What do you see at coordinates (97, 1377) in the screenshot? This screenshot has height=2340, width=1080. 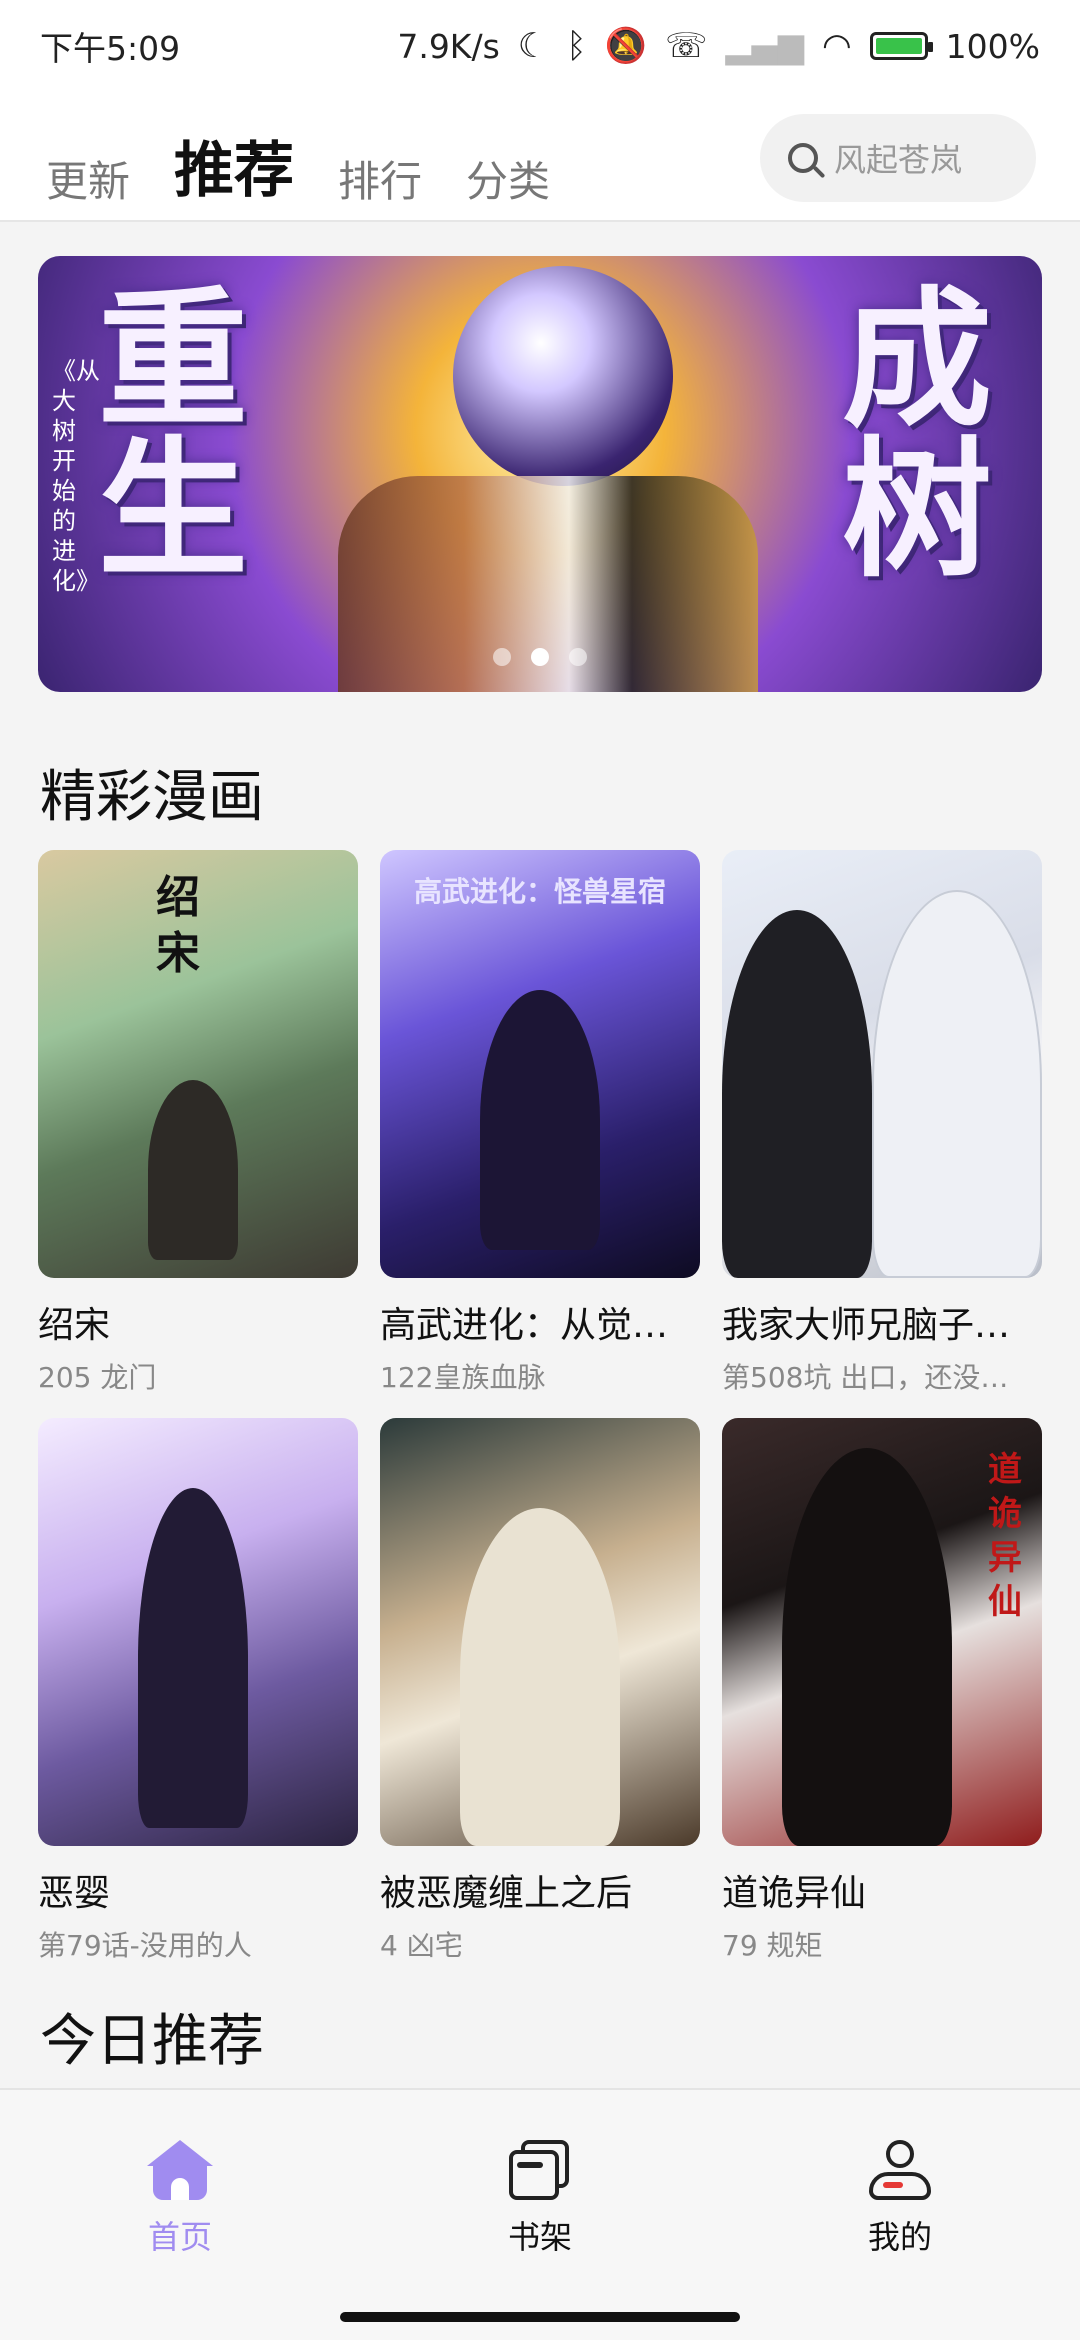 I see `comic-chapter: 205 龙门` at bounding box center [97, 1377].